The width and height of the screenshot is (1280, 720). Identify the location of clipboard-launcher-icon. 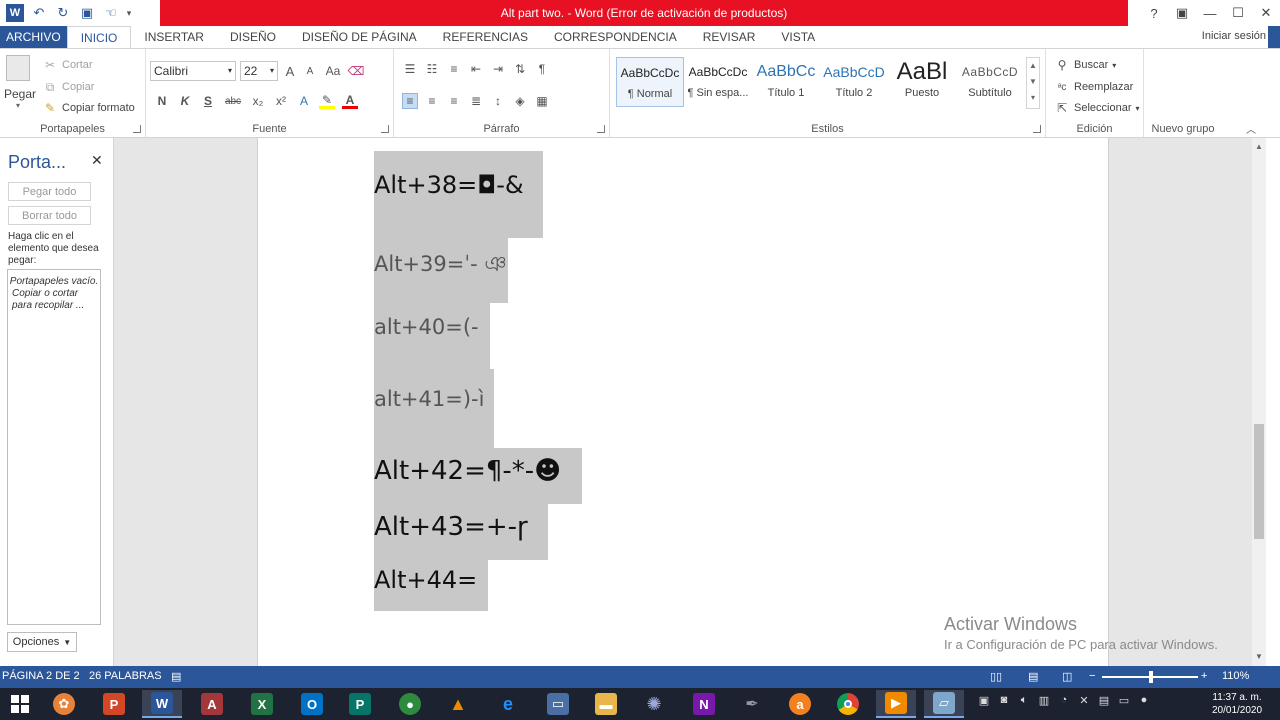
(137, 129).